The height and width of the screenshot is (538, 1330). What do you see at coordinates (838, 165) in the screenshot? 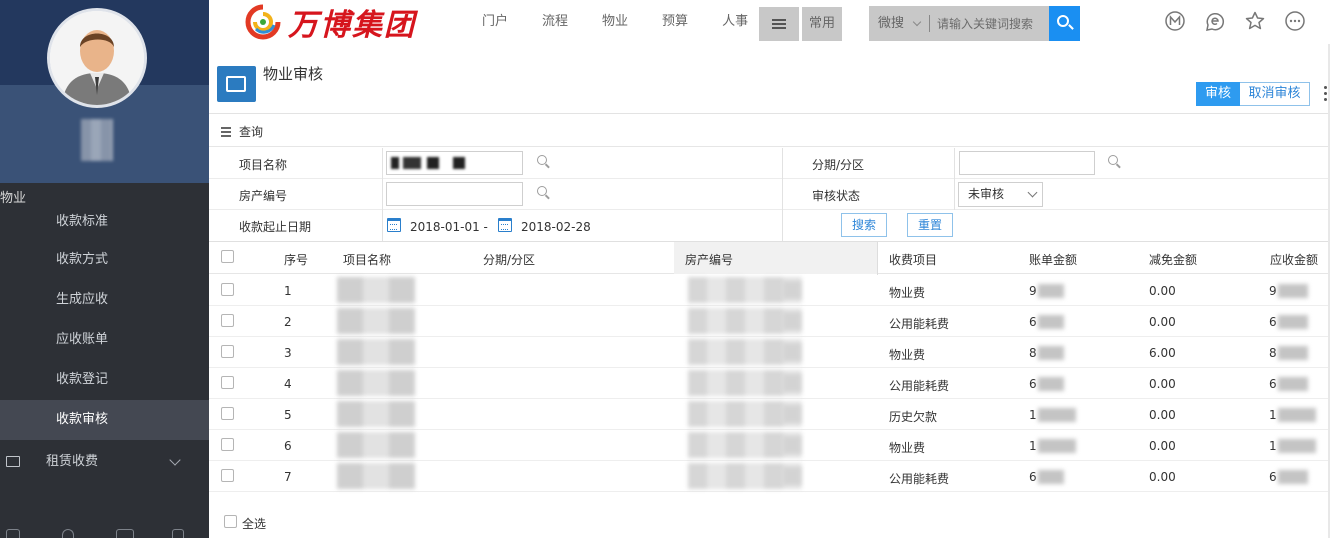
I see `phase-label: 分期/分区` at bounding box center [838, 165].